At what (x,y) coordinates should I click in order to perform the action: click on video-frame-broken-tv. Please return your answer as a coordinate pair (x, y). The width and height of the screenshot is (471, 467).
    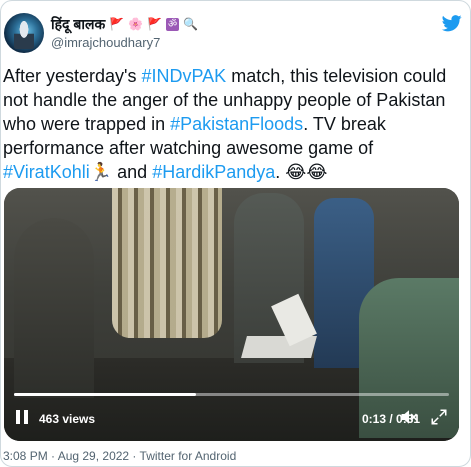
    Looking at the image, I should click on (279, 347).